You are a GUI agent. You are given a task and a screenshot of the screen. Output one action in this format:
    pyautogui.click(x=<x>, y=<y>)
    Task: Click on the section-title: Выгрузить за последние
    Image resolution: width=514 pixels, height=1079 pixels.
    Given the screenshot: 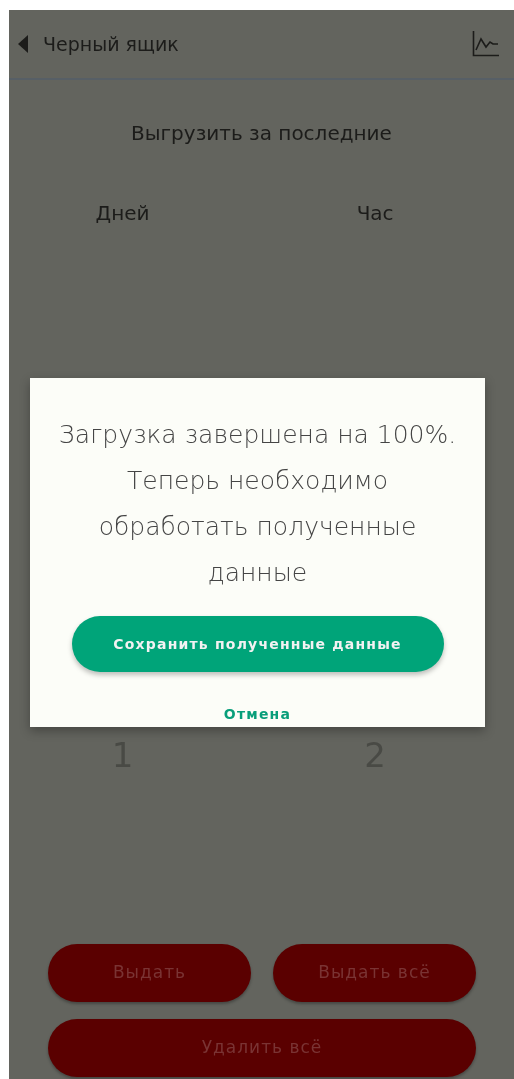 What is the action you would take?
    pyautogui.click(x=261, y=133)
    